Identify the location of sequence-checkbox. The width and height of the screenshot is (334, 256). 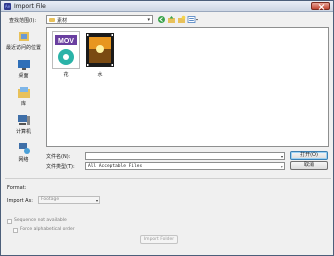
(9, 221).